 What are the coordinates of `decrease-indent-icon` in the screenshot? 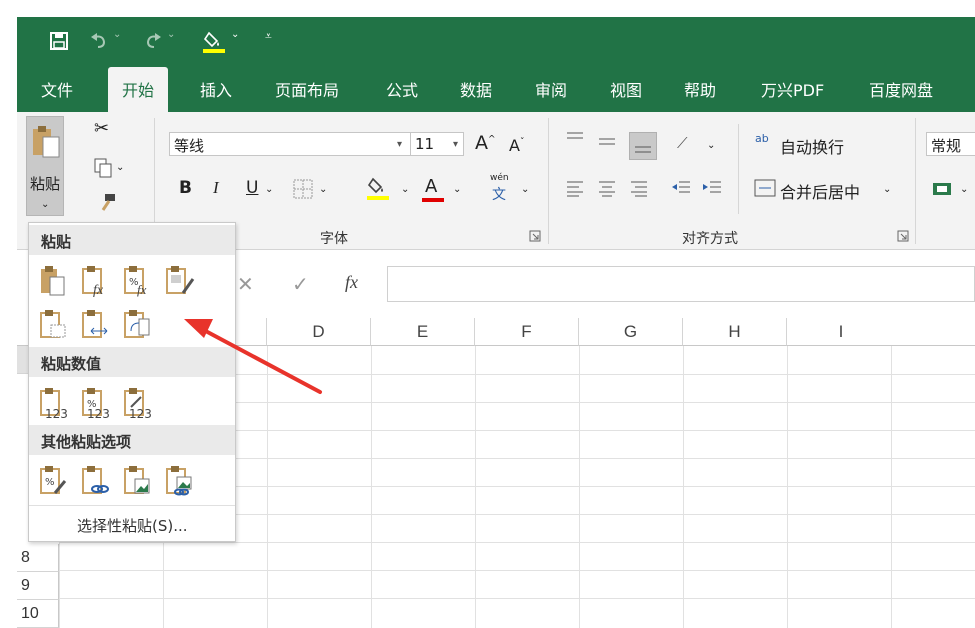 It's located at (681, 188).